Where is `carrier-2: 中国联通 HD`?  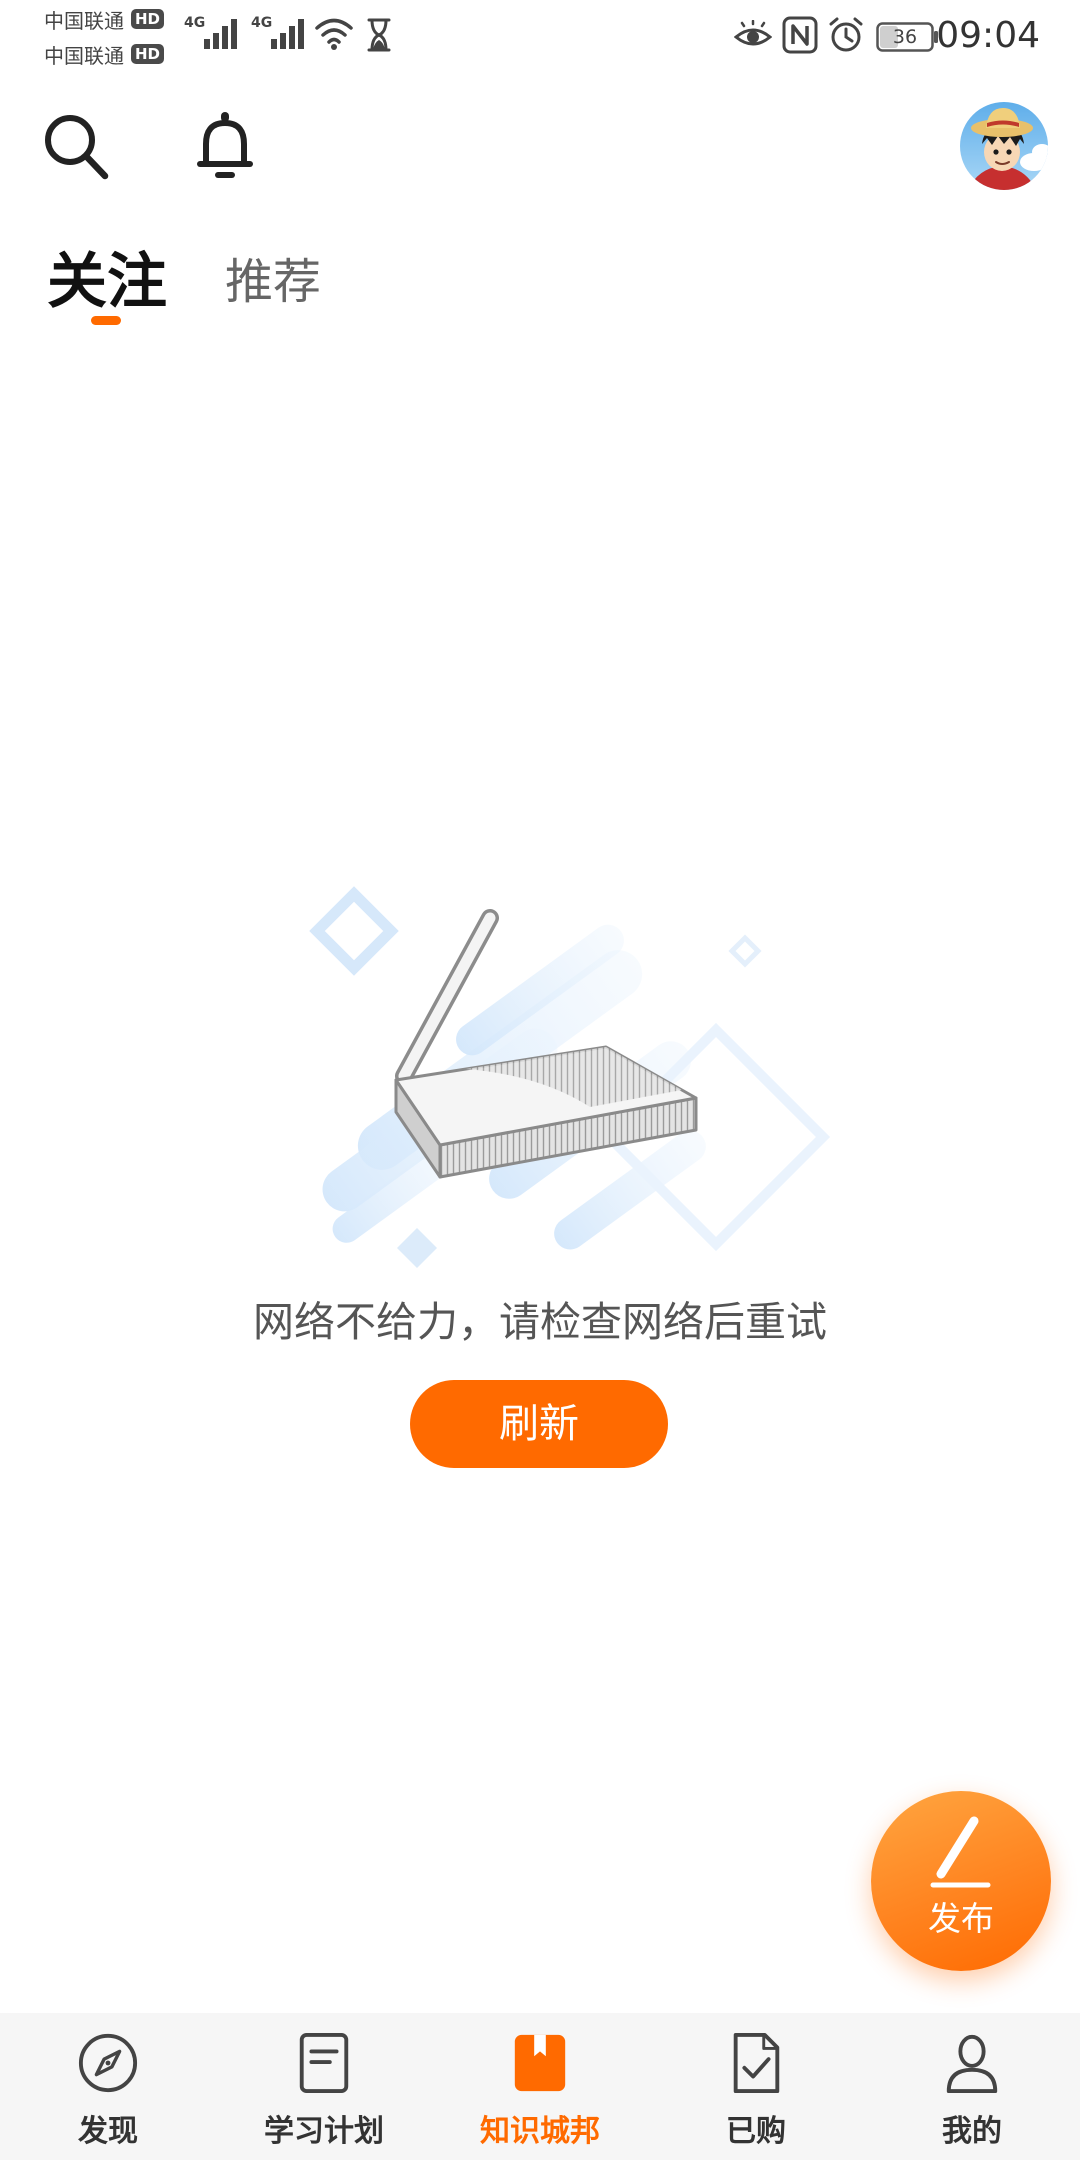 carrier-2: 中国联通 HD is located at coordinates (104, 55).